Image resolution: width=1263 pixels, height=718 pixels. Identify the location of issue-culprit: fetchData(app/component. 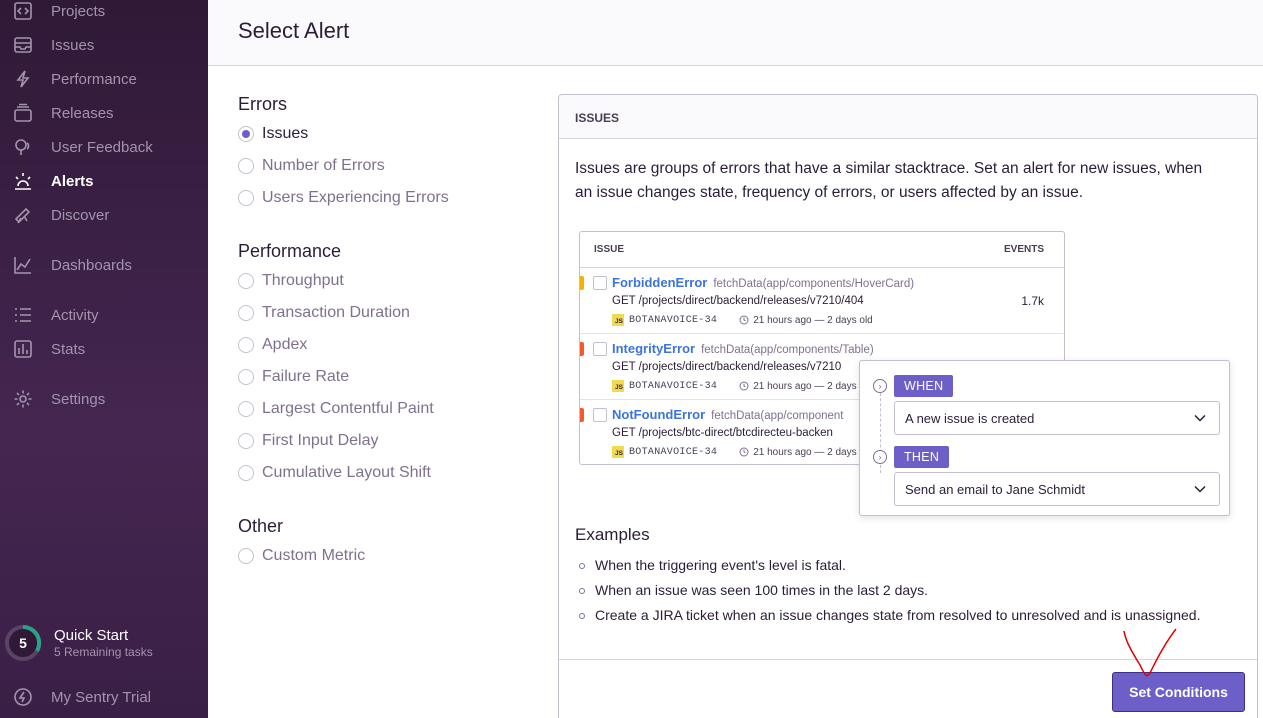
(777, 416).